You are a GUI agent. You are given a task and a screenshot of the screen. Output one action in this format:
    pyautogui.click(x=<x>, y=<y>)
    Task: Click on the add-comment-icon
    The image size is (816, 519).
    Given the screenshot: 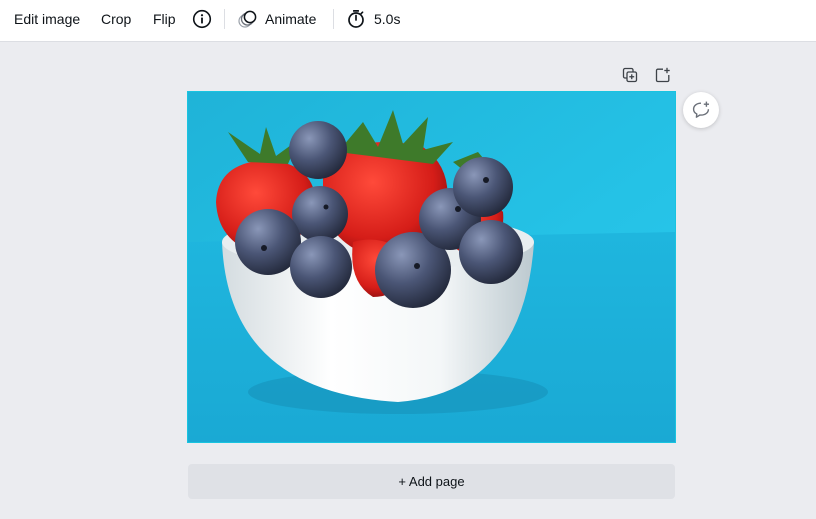 What is the action you would take?
    pyautogui.click(x=701, y=110)
    